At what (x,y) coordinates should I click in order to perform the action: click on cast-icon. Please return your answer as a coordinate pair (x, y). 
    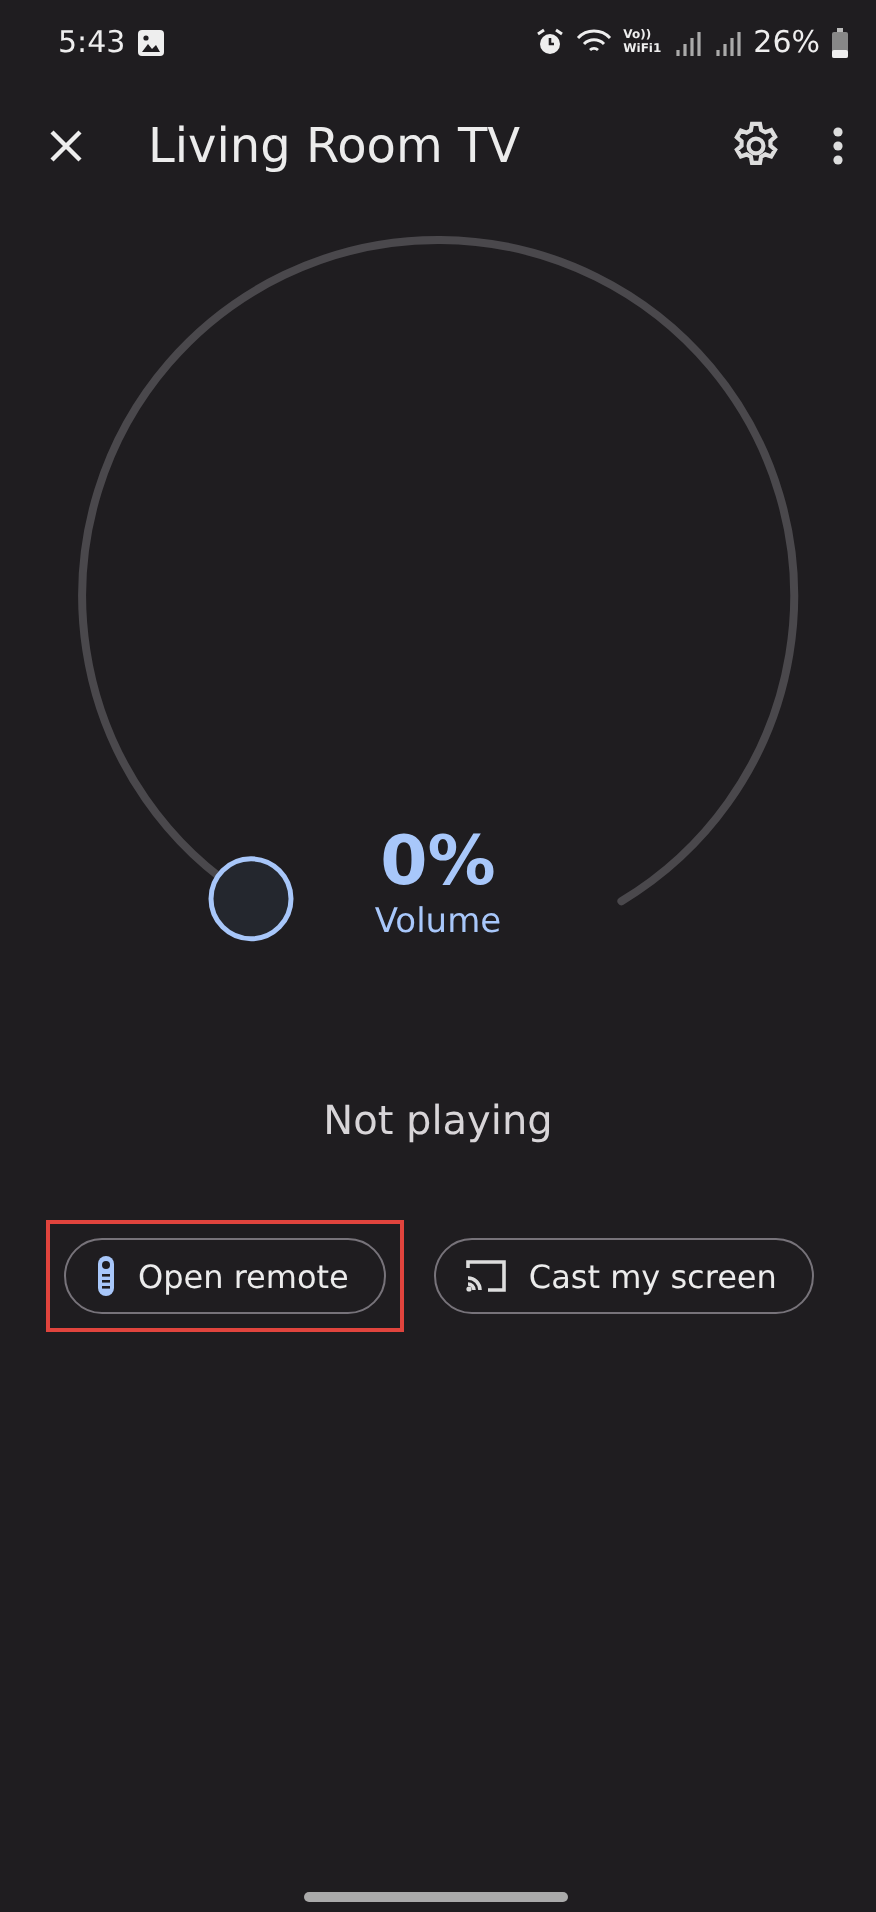
    Looking at the image, I should click on (486, 1276).